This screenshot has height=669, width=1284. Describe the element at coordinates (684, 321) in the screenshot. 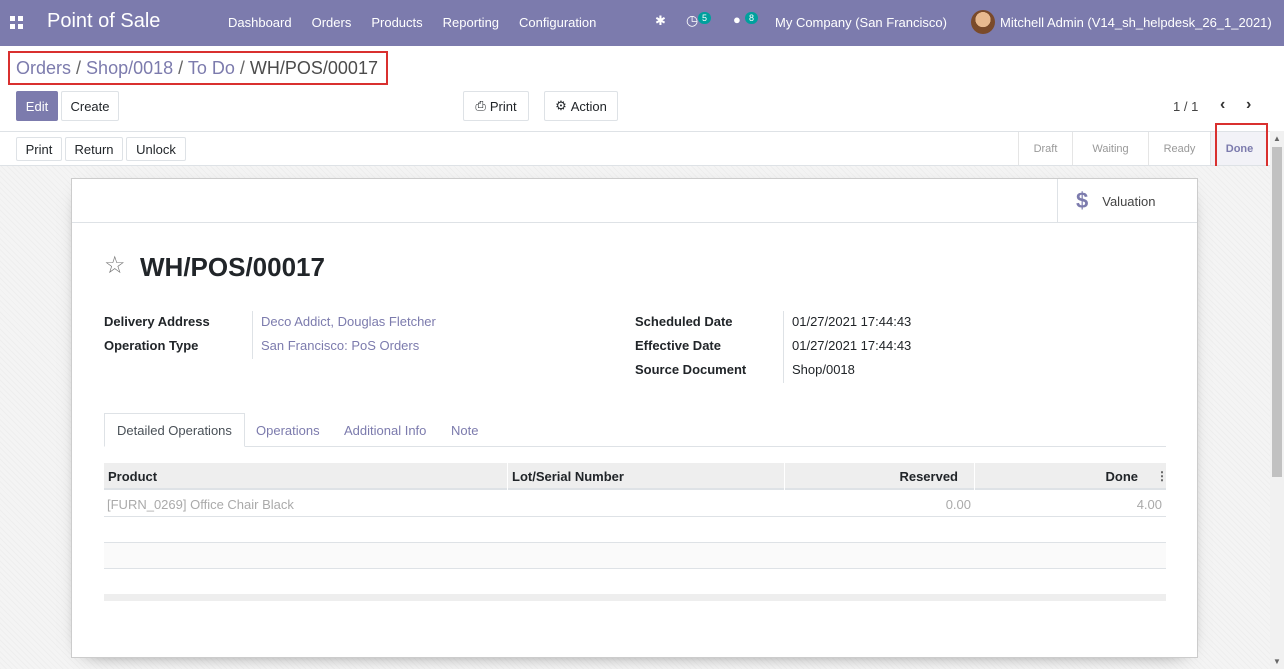

I see `scheduled-date-label: Scheduled Date` at that location.